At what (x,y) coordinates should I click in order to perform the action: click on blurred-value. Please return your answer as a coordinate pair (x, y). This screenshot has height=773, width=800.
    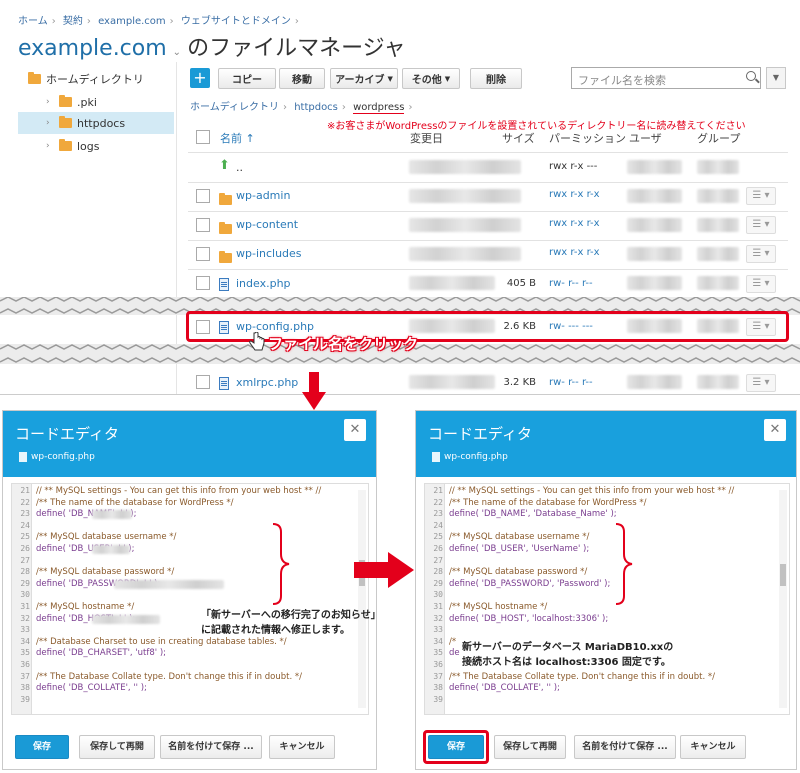
    Looking at the image, I should click on (126, 619).